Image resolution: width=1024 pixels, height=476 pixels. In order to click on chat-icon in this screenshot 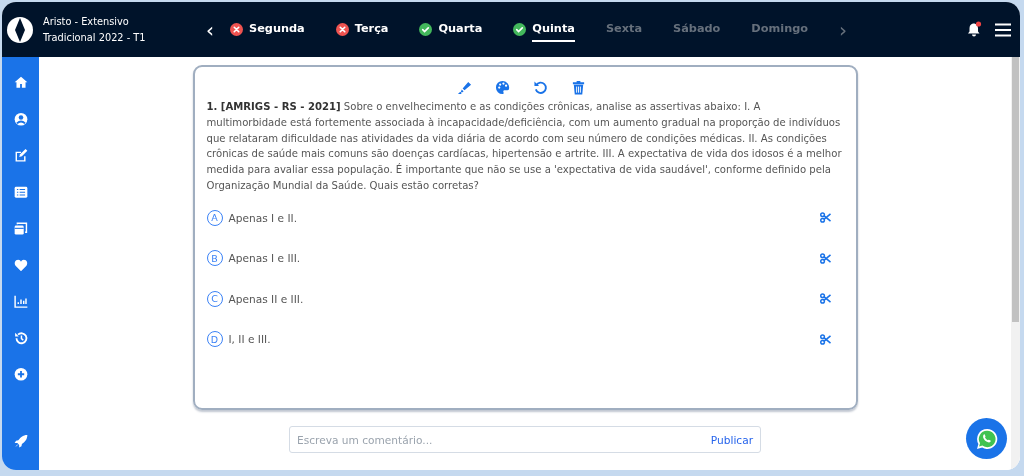, I will do `click(986, 438)`.